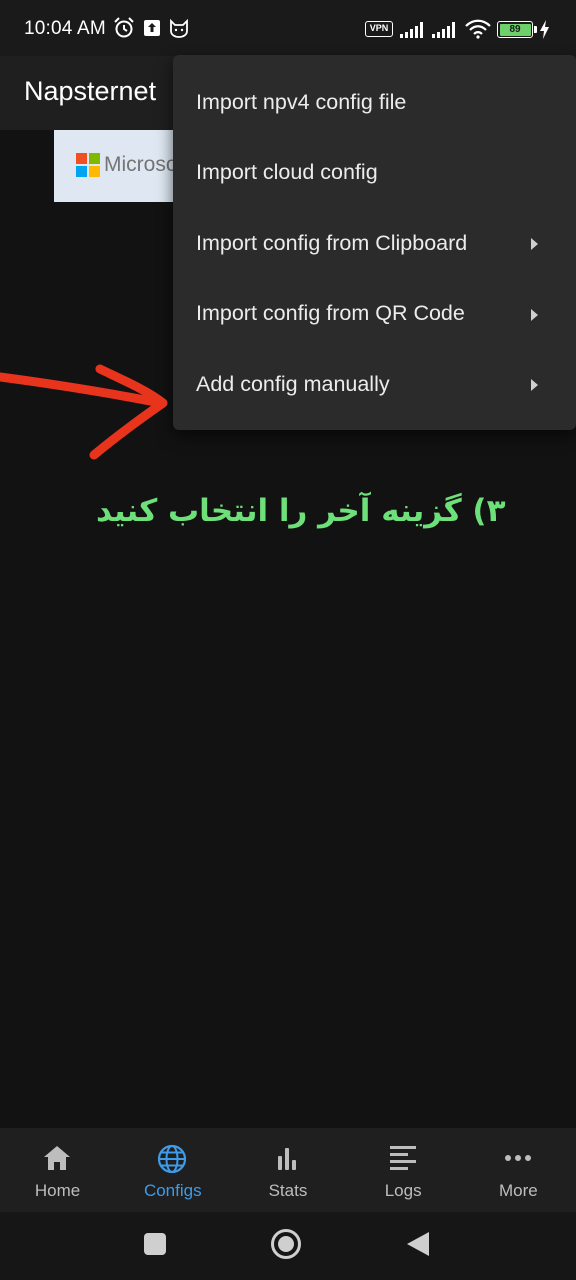 The image size is (576, 1280). I want to click on status-time: 10:04 AM, so click(65, 28).